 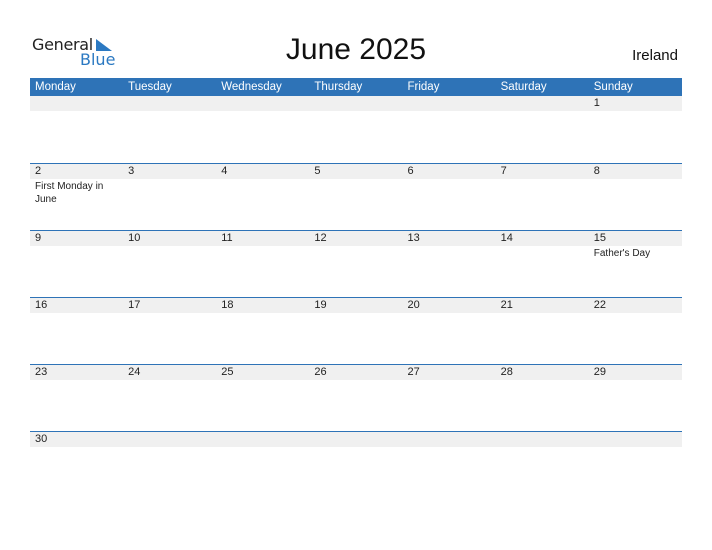 I want to click on day-number: 21, so click(x=542, y=305).